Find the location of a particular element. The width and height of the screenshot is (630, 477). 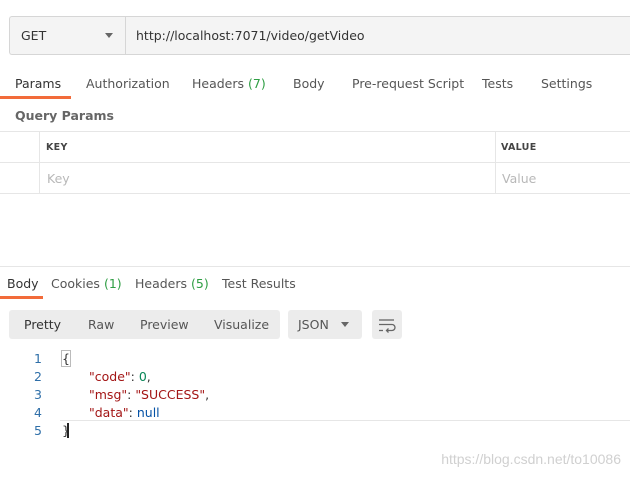

line-number: 1 is located at coordinates (38, 358).